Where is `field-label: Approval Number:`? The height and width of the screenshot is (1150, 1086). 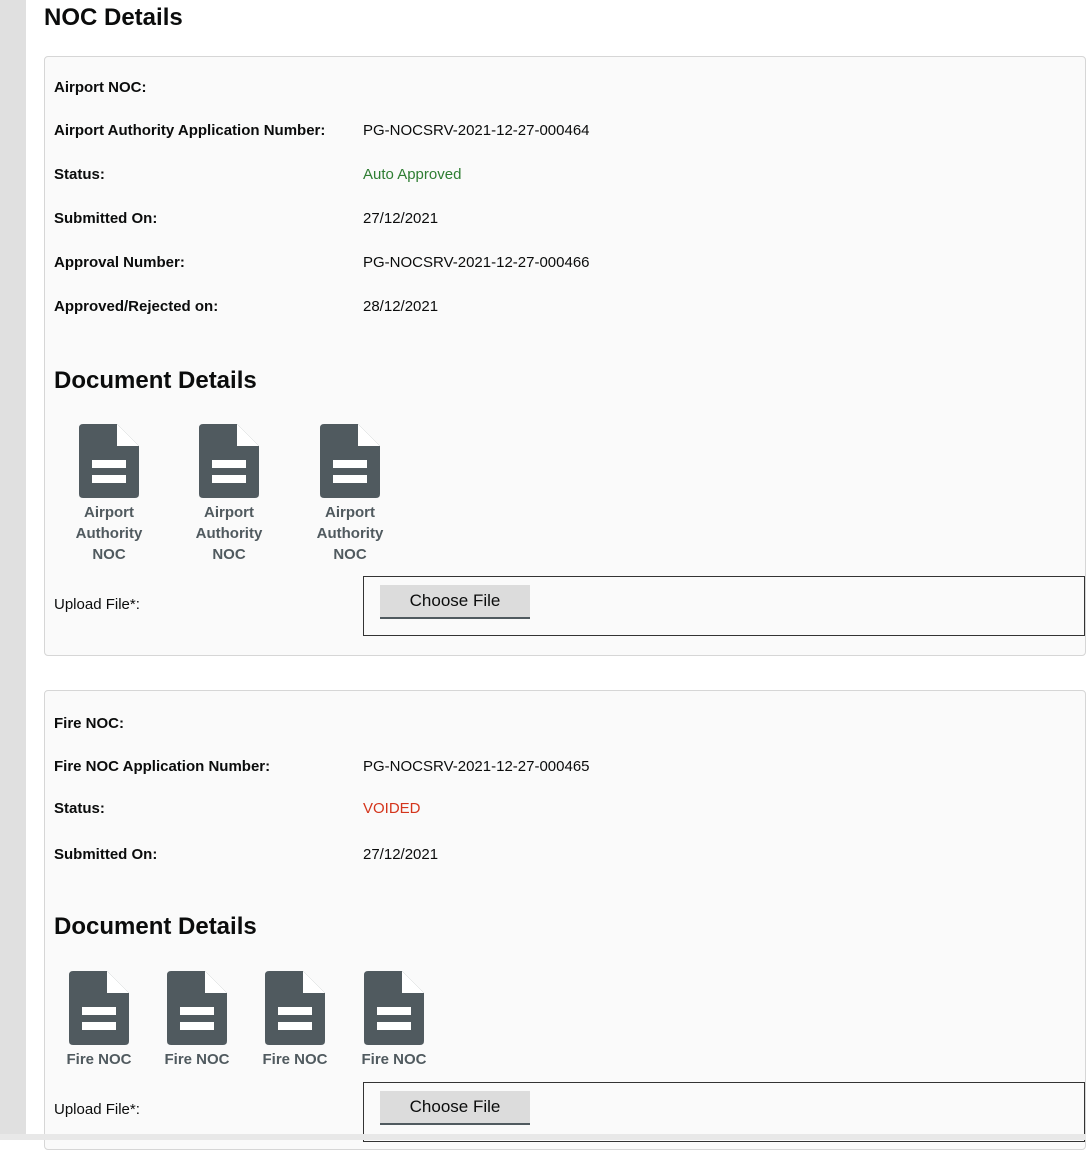
field-label: Approval Number: is located at coordinates (119, 262).